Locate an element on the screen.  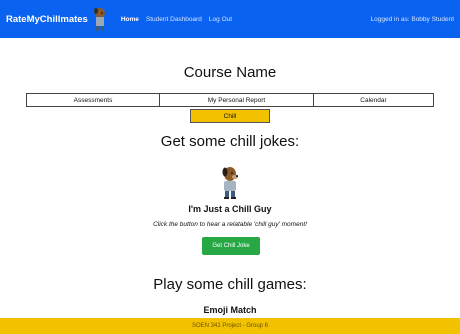
brand-name: RateMyChillmates is located at coordinates (47, 19).